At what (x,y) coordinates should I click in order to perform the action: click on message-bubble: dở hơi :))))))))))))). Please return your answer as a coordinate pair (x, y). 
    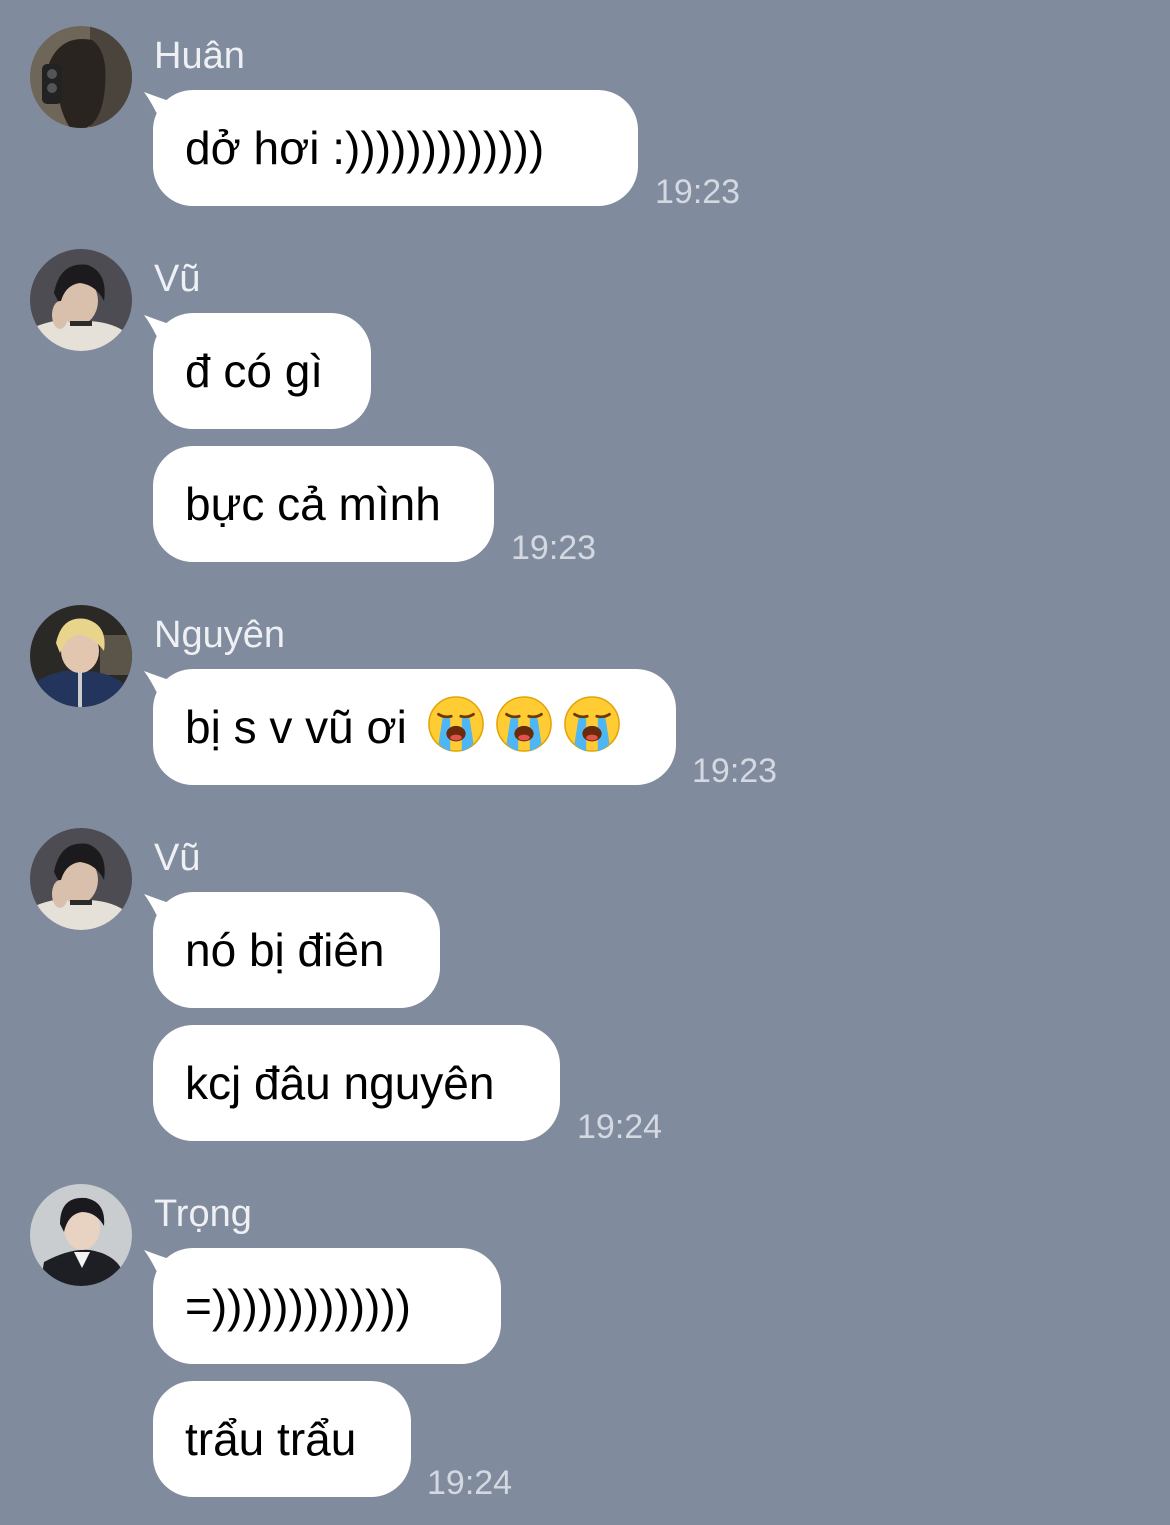
    Looking at the image, I should click on (395, 148).